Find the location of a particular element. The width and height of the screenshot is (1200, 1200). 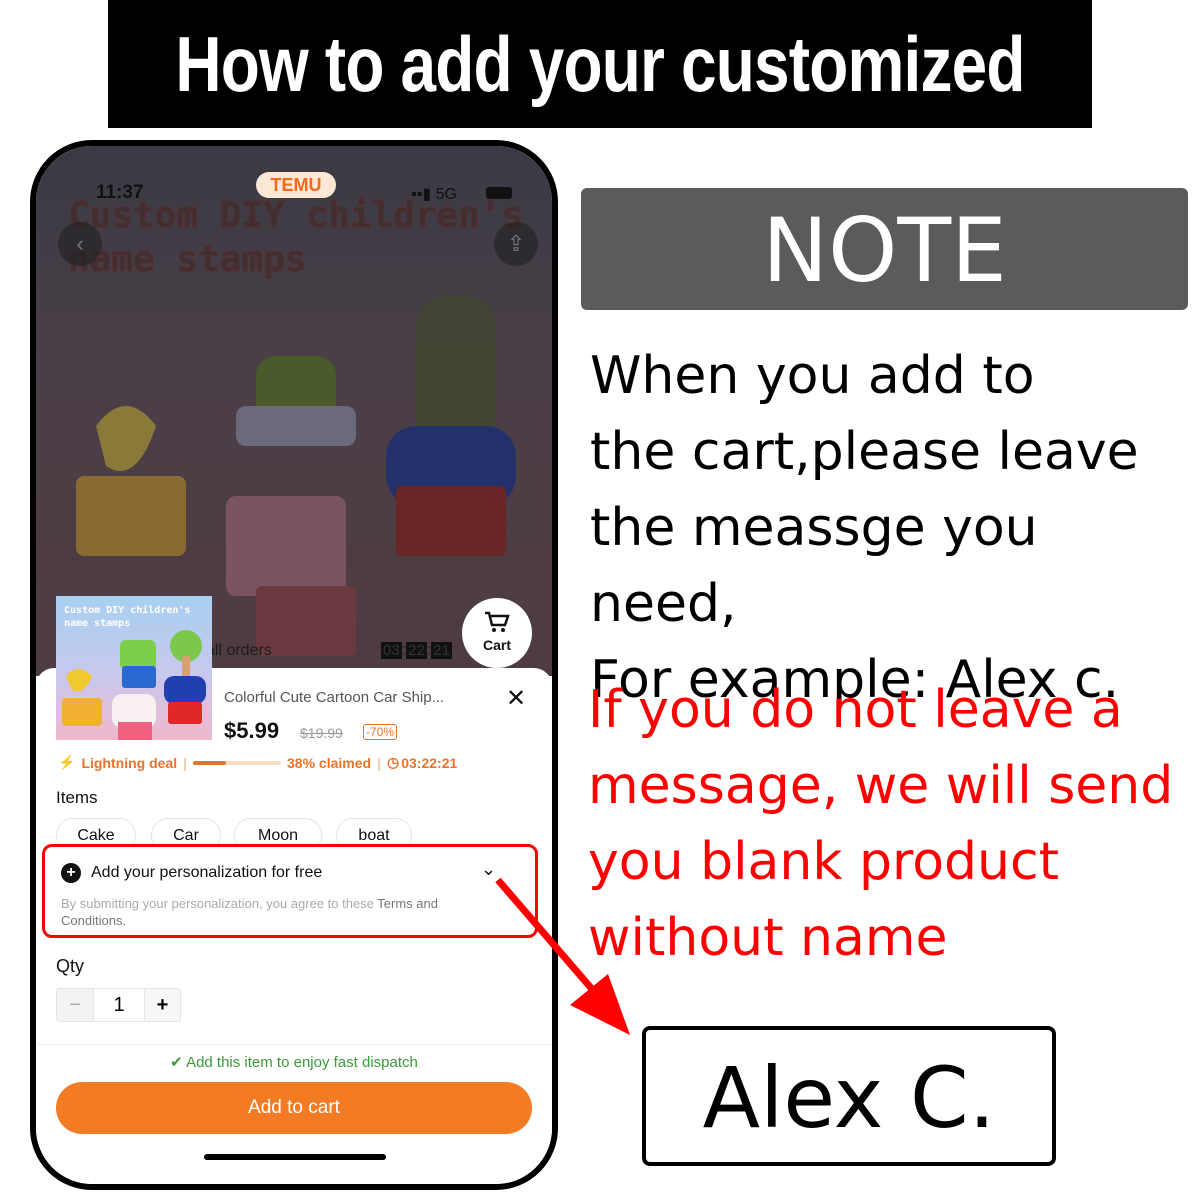

product-price: $5.99 is located at coordinates (252, 730).